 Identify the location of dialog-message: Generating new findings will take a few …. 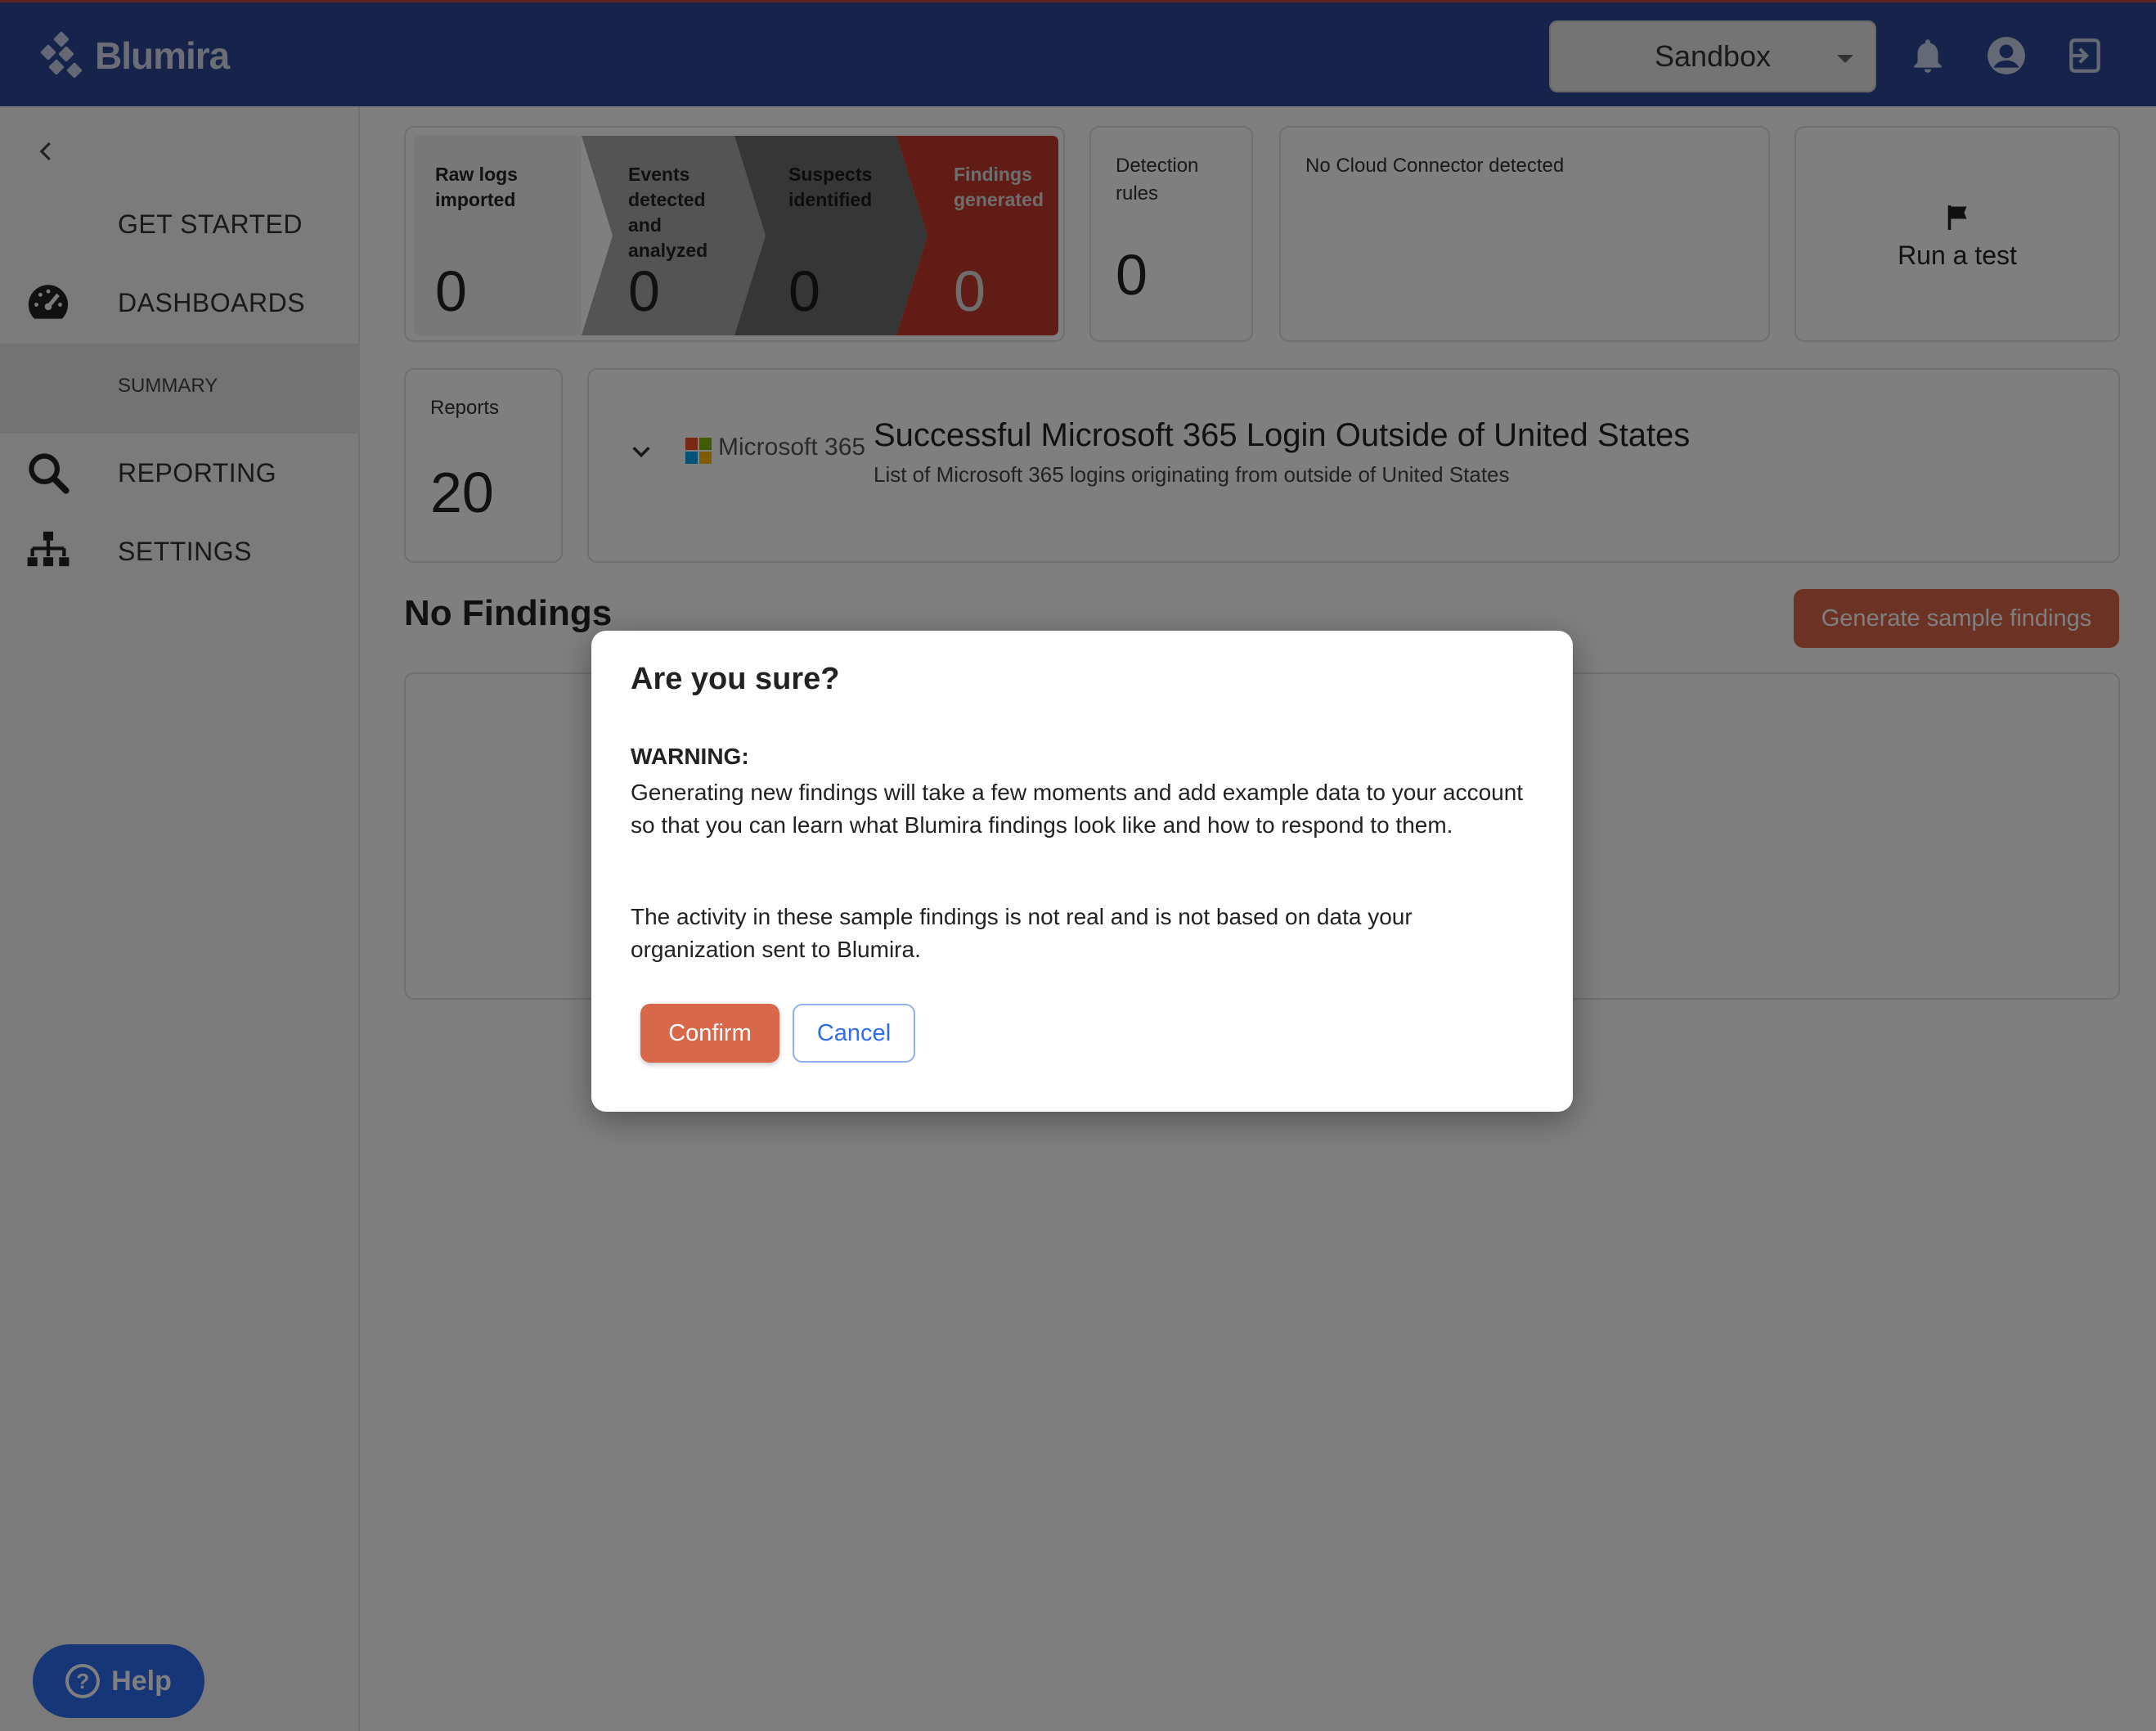
(1077, 809).